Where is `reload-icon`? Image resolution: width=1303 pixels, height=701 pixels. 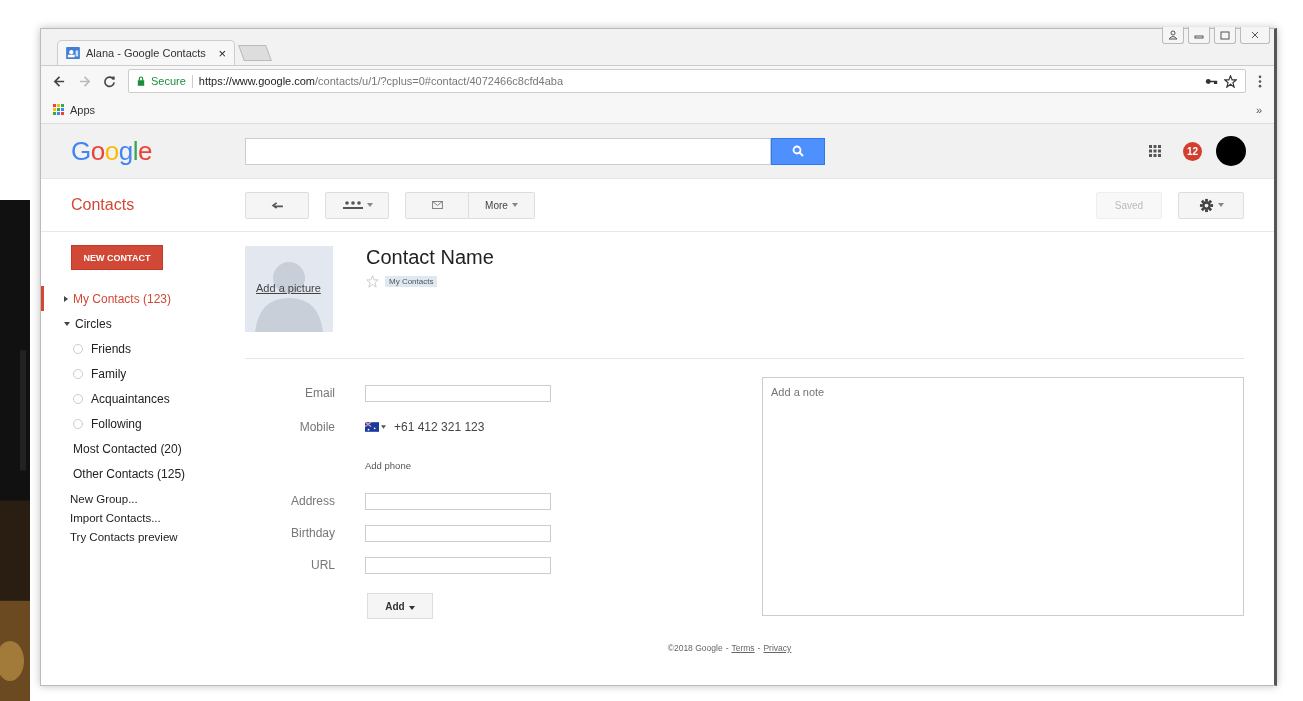
reload-icon is located at coordinates (109, 81).